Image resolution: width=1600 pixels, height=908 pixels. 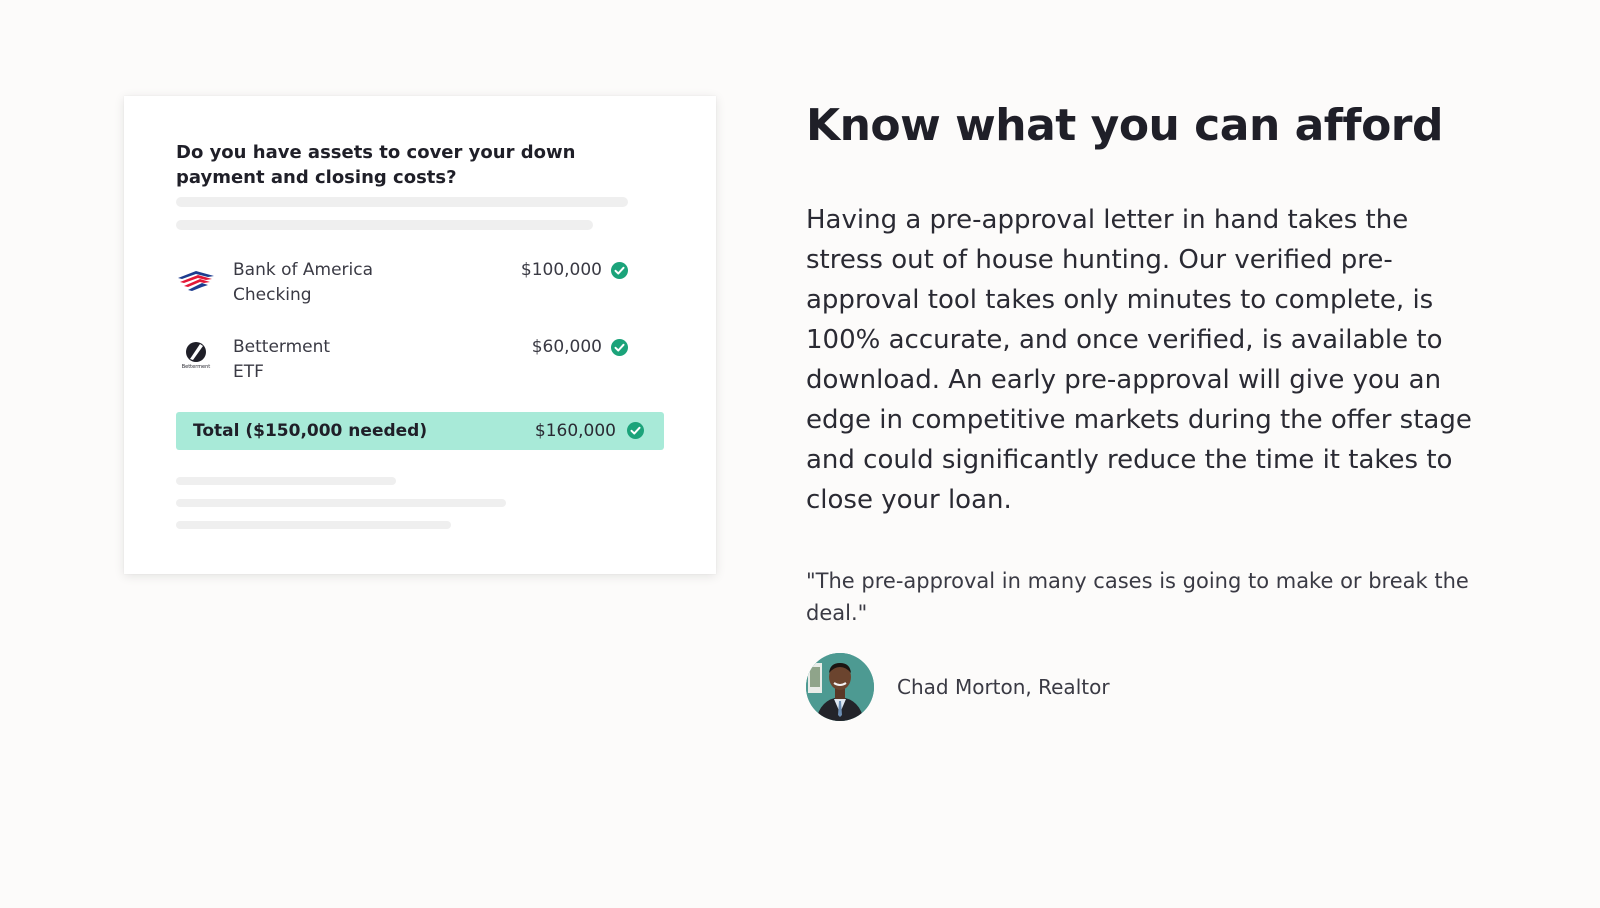 I want to click on total-bar: Total ($150,000 needed) $160,000, so click(x=420, y=431).